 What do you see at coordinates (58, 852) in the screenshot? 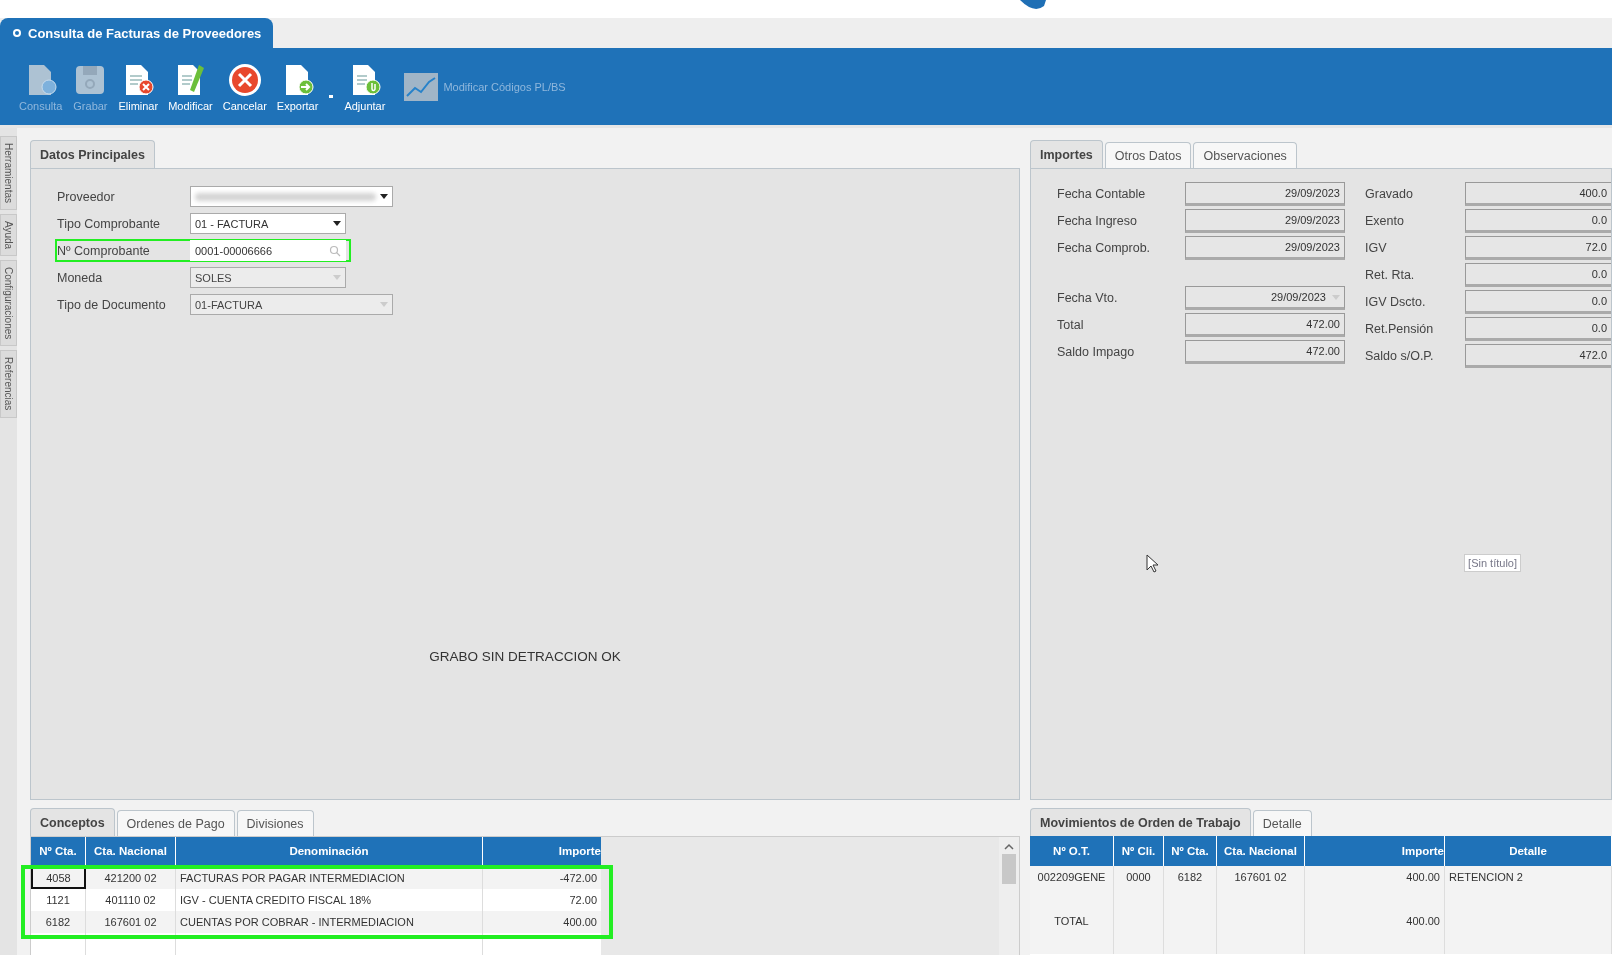
I see `column-header: Nº Cta.` at bounding box center [58, 852].